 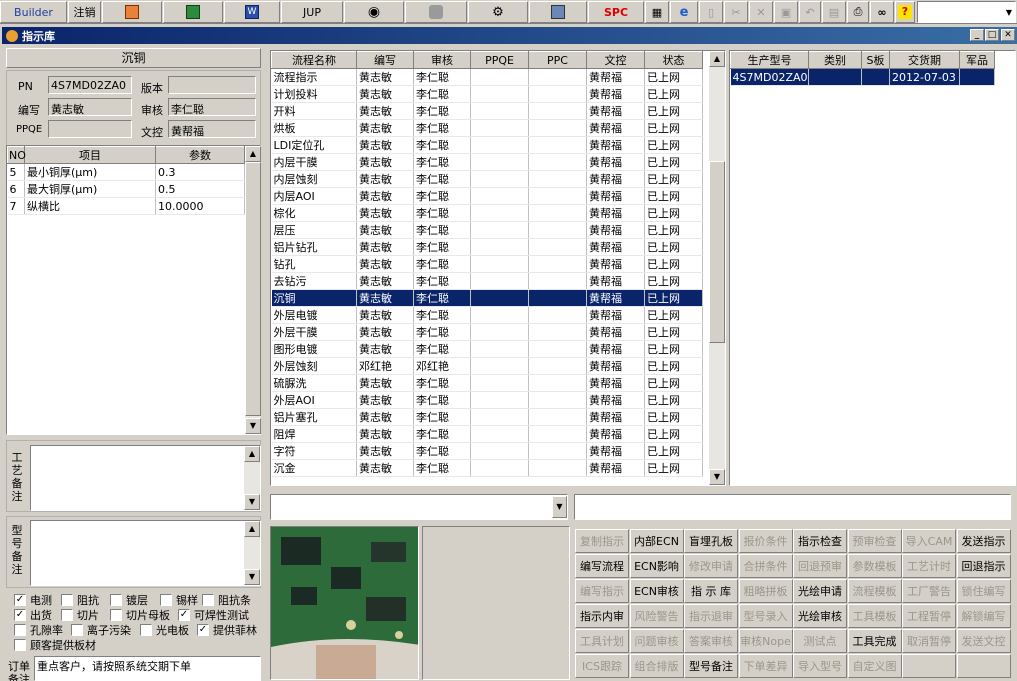 What do you see at coordinates (656, 566) in the screenshot?
I see `action-button: ECN影响` at bounding box center [656, 566].